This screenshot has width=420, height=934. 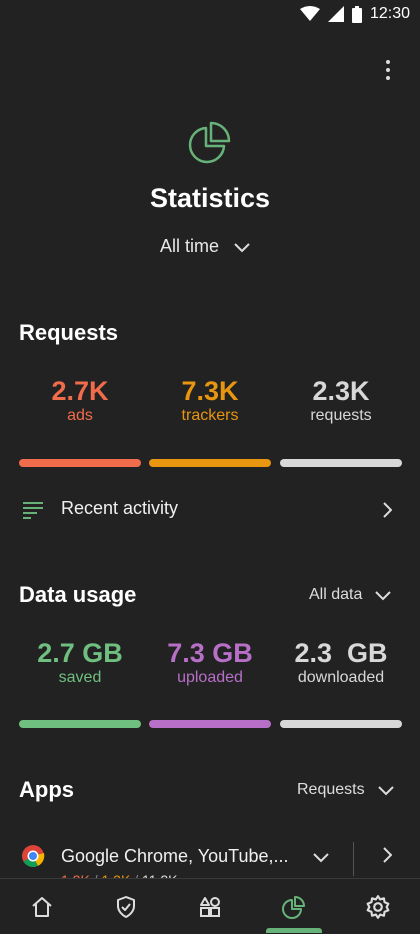 What do you see at coordinates (309, 13) in the screenshot?
I see `wifi-icon` at bounding box center [309, 13].